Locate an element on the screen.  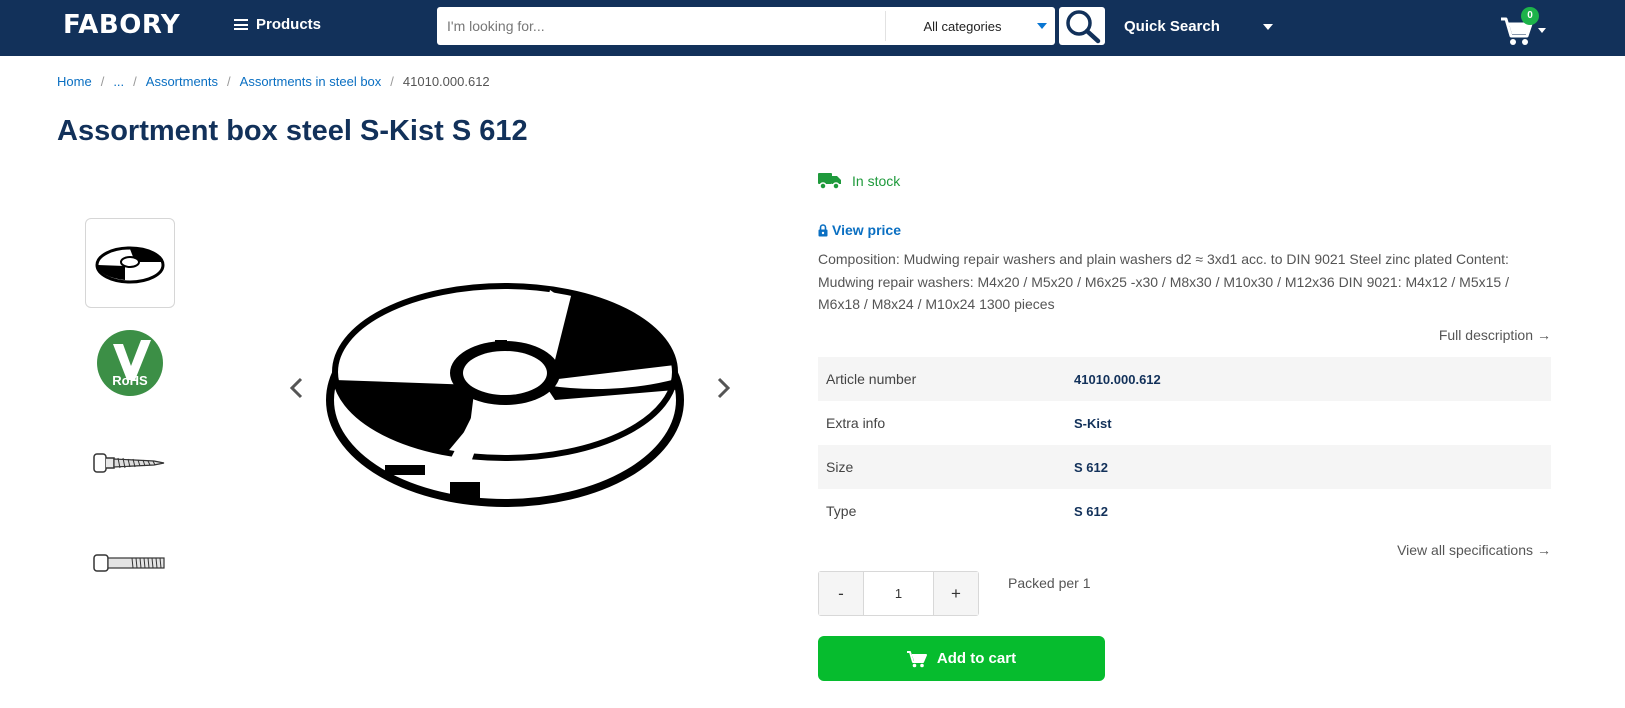
search-input is located at coordinates (661, 26).